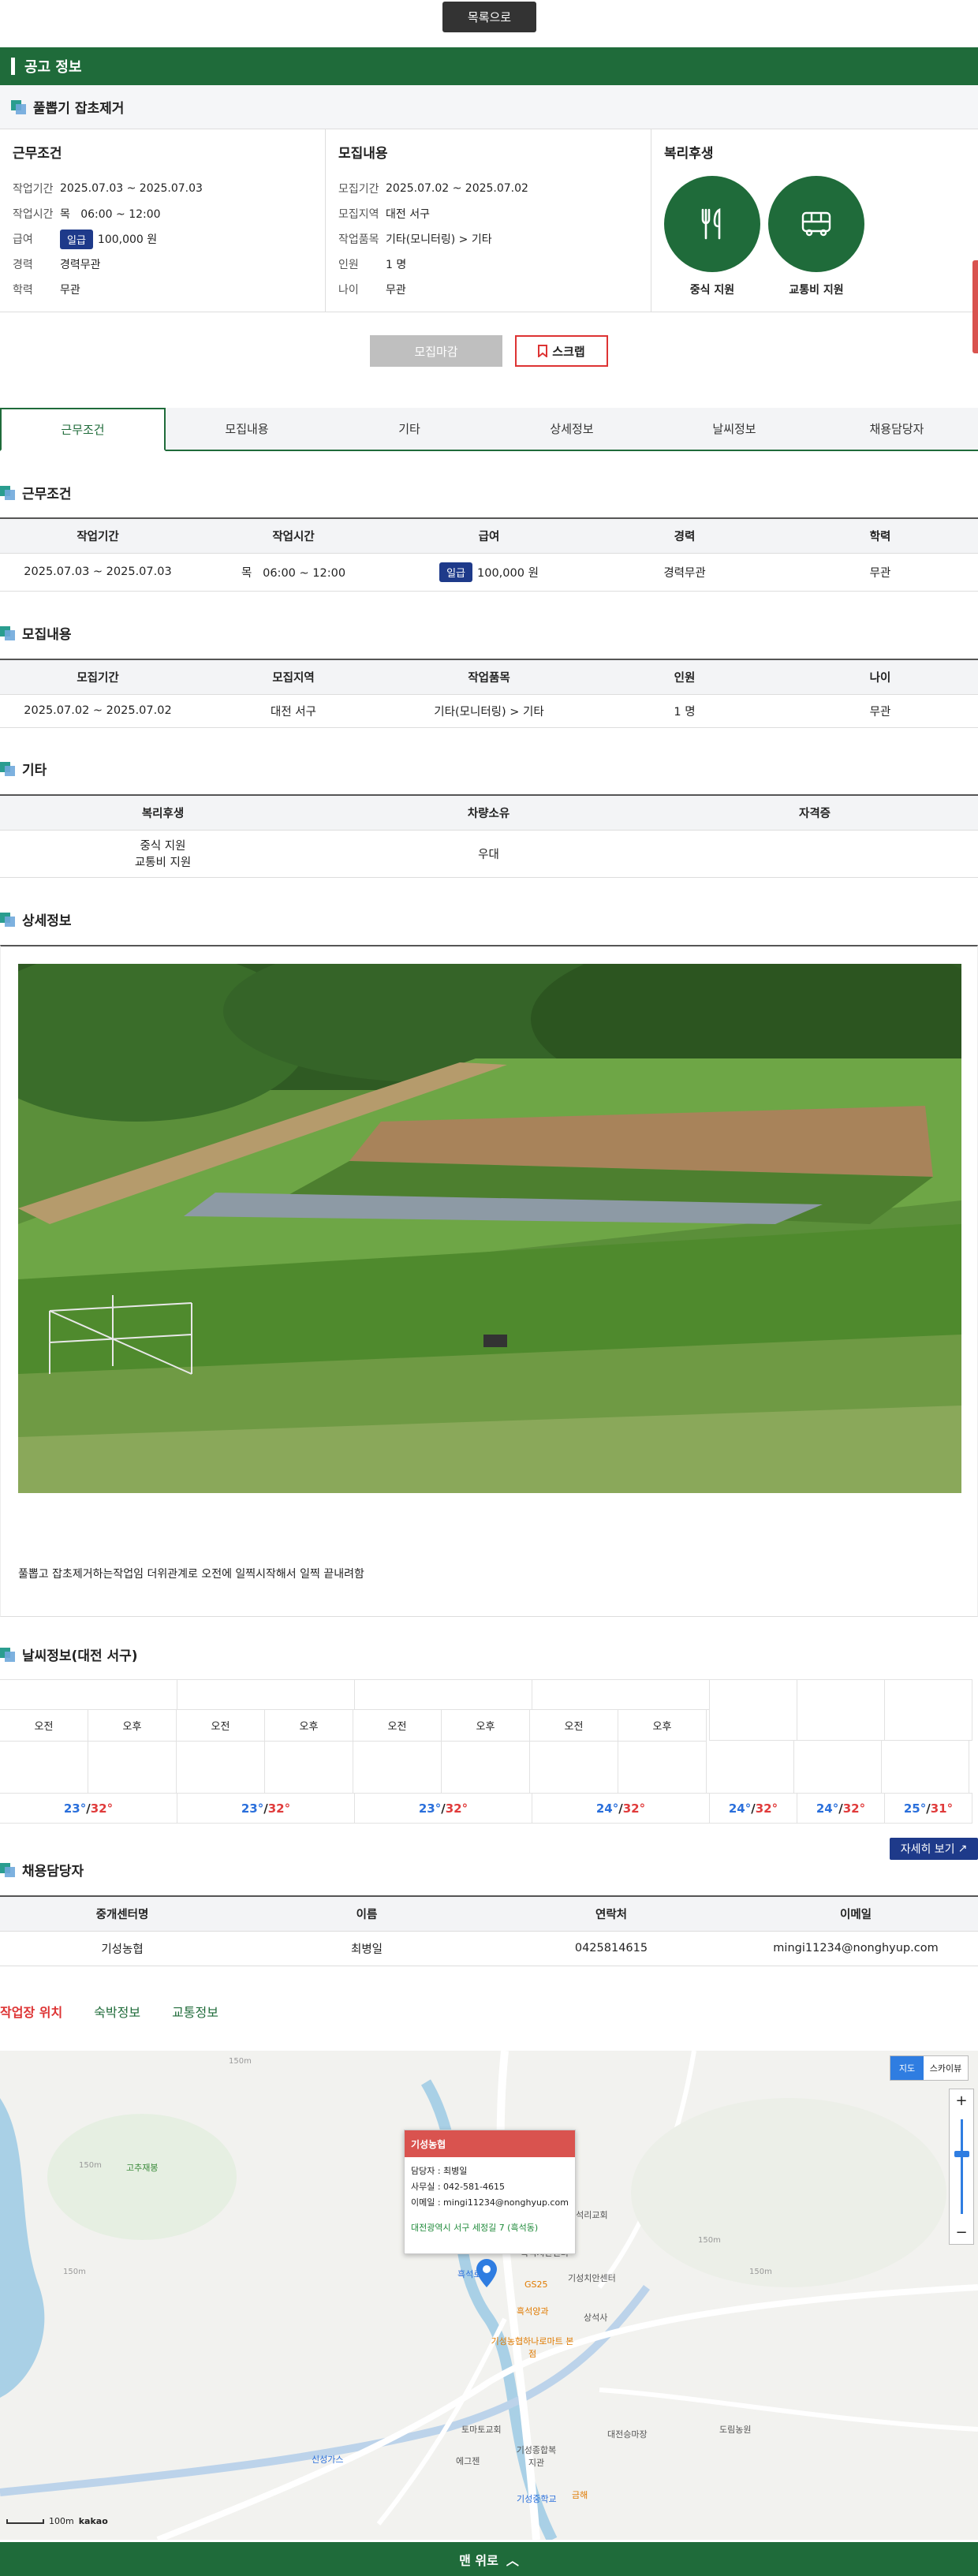 Image resolution: width=978 pixels, height=2576 pixels. I want to click on section-title-etc: 기타, so click(23, 768).